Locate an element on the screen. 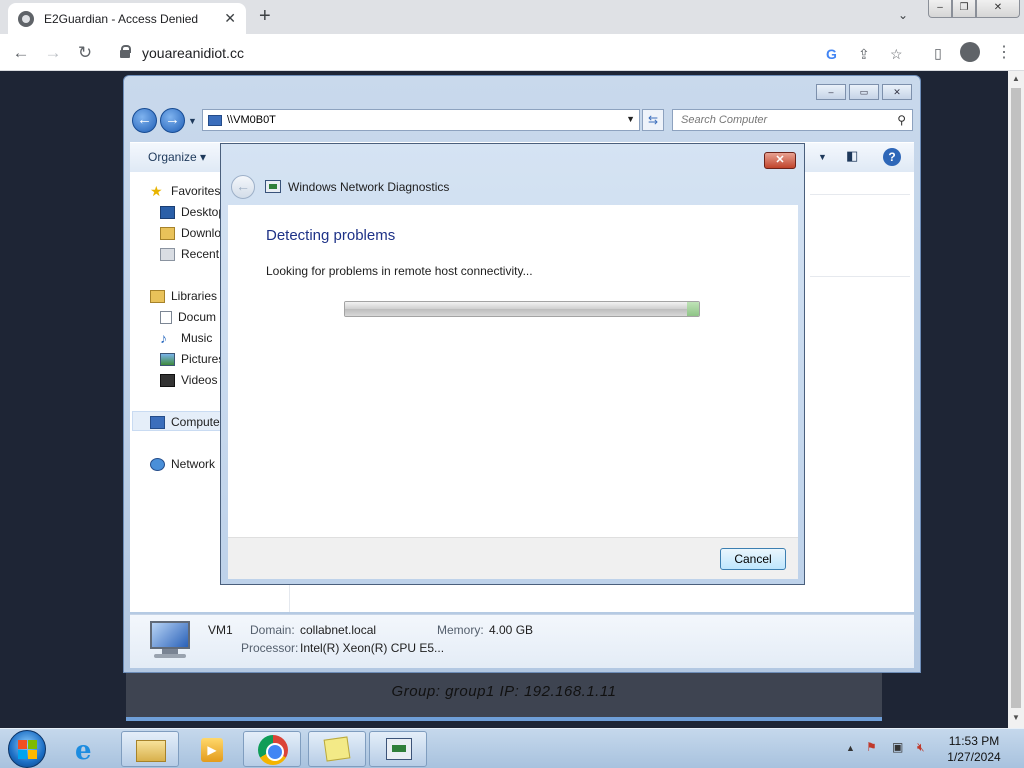  action-center-icon: ⚑ is located at coordinates (871, 747).